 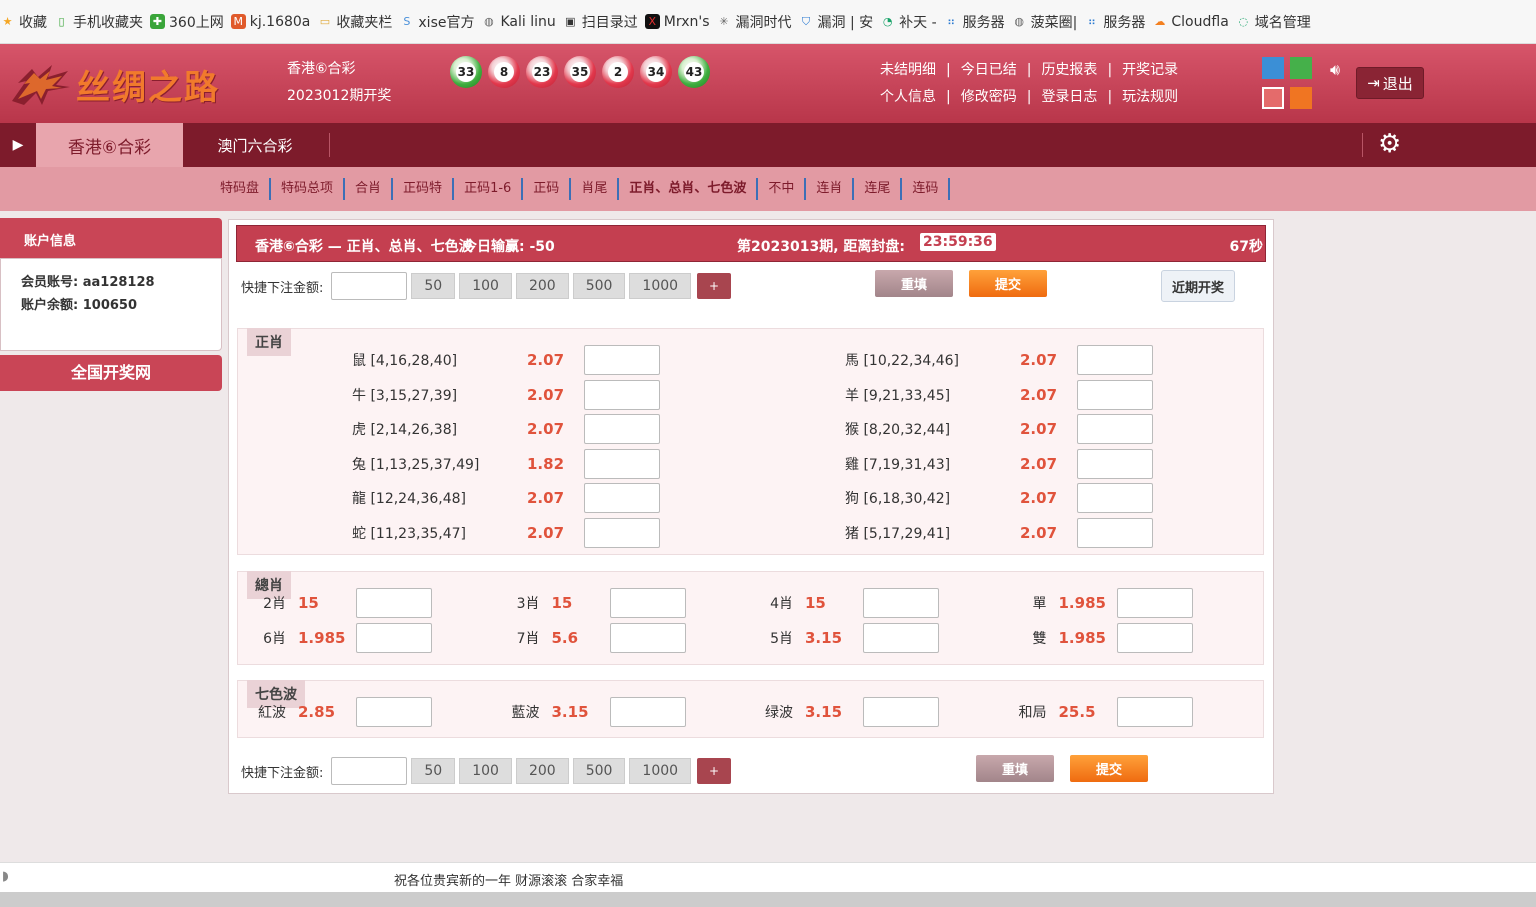 I want to click on header-link: 个人信息, so click(x=908, y=97).